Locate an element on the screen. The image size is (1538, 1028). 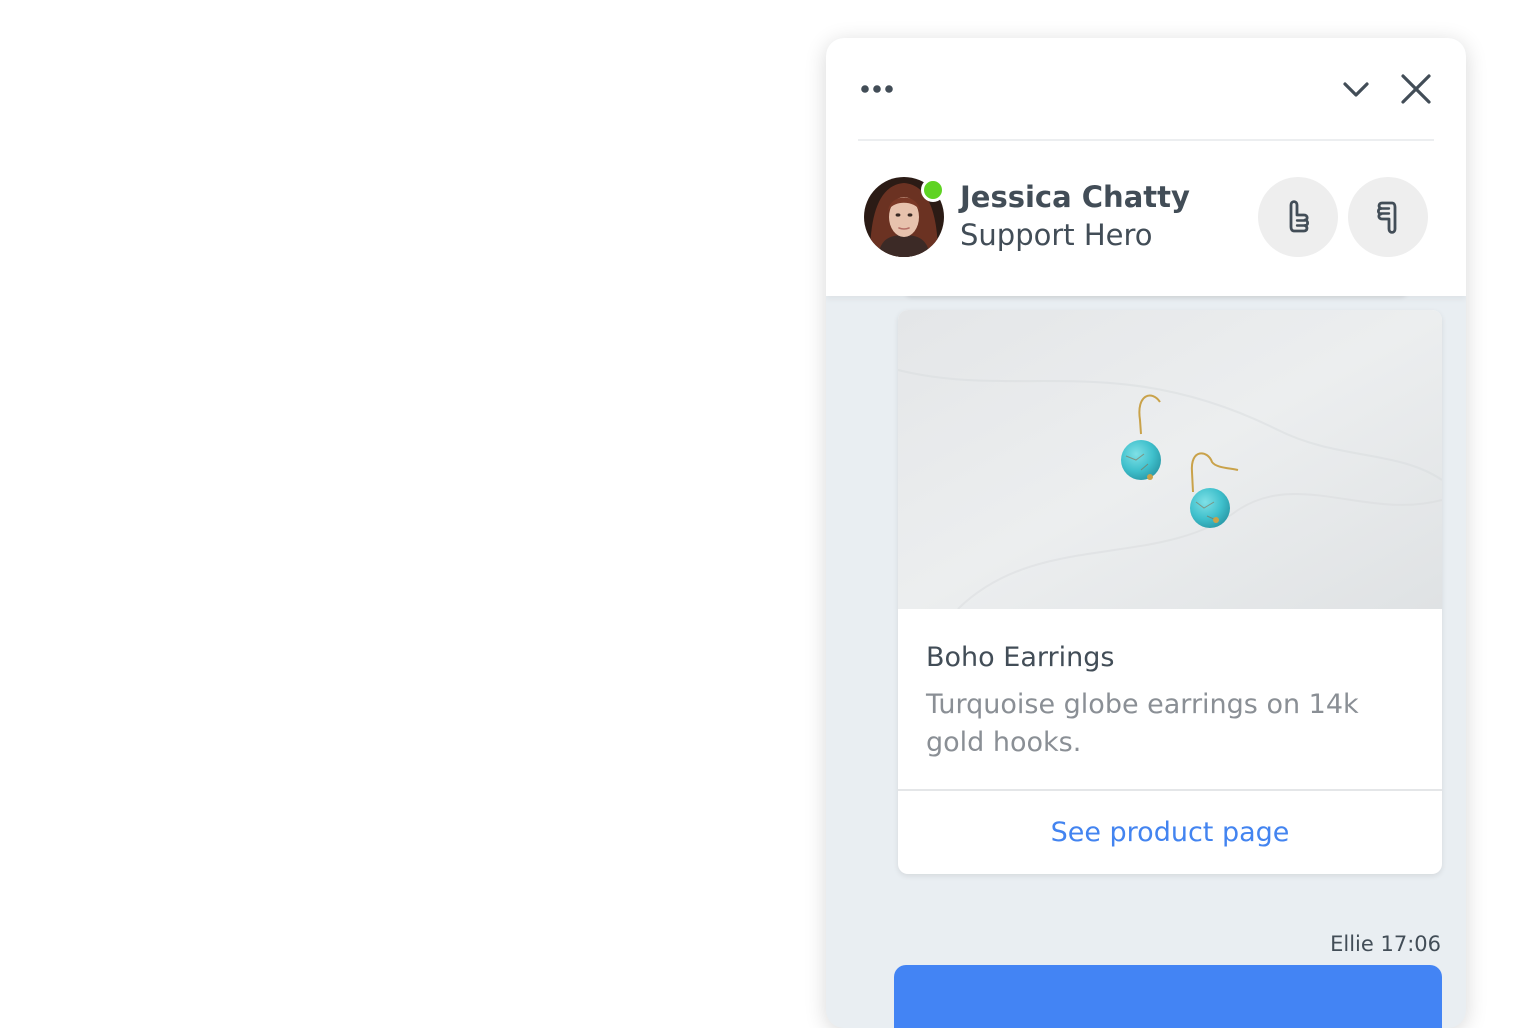
chevron-down-icon is located at coordinates (1356, 89).